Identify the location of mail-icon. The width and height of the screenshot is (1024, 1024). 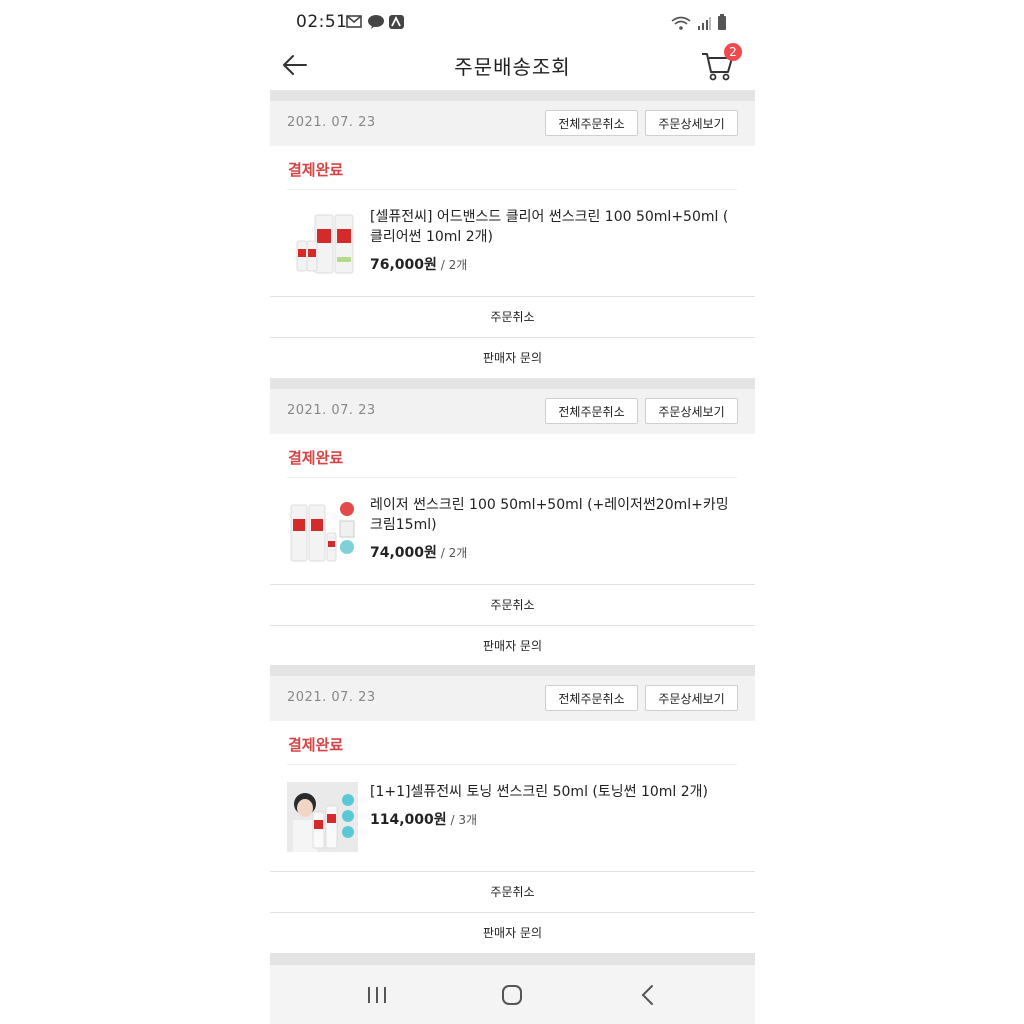
(354, 21).